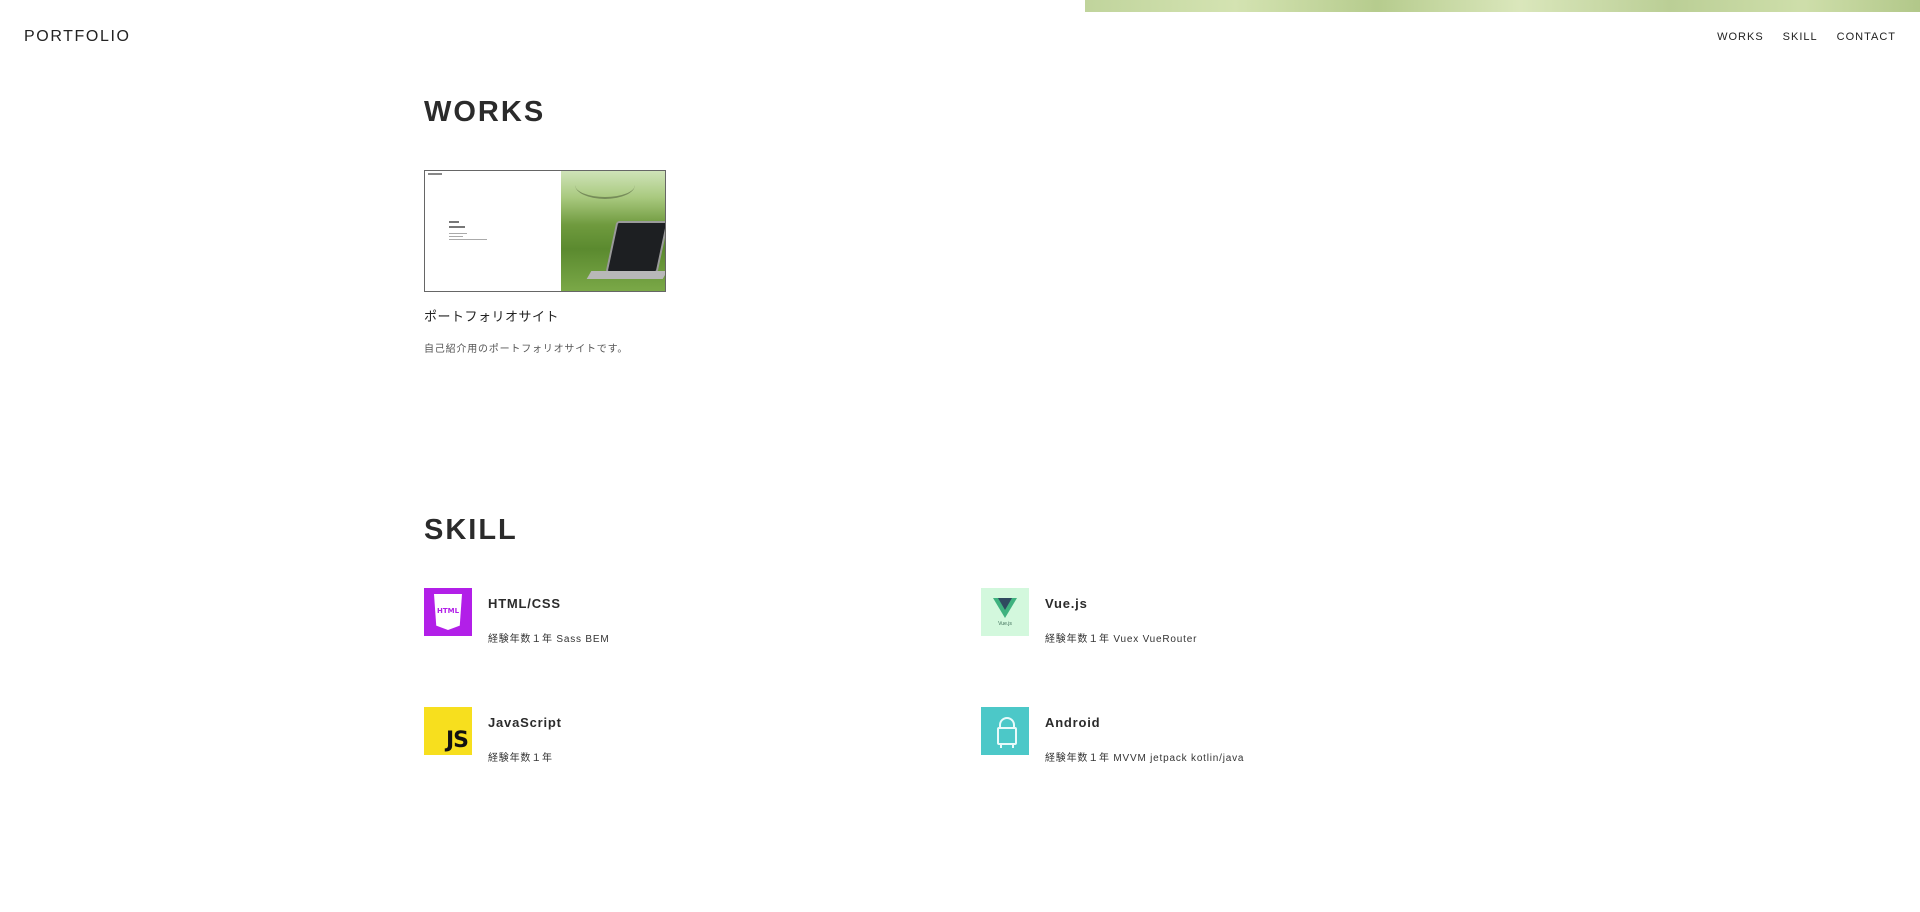 This screenshot has height=912, width=1920. What do you see at coordinates (1866, 37) in the screenshot?
I see `nav-link-contact: CONTACT` at bounding box center [1866, 37].